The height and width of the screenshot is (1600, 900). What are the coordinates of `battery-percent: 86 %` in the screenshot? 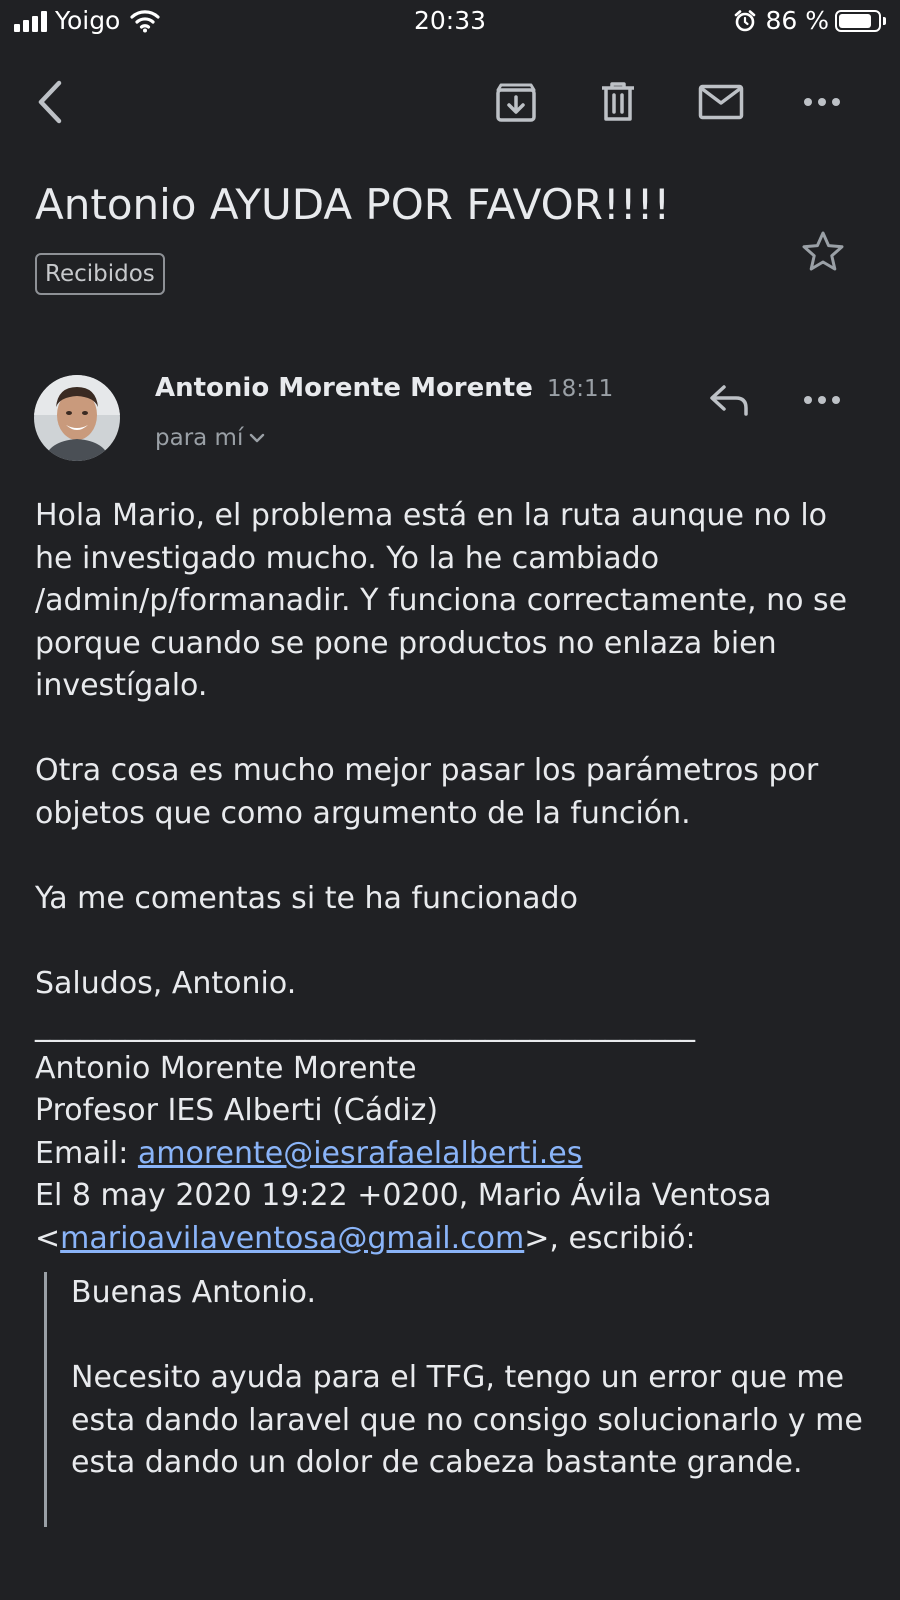 It's located at (797, 20).